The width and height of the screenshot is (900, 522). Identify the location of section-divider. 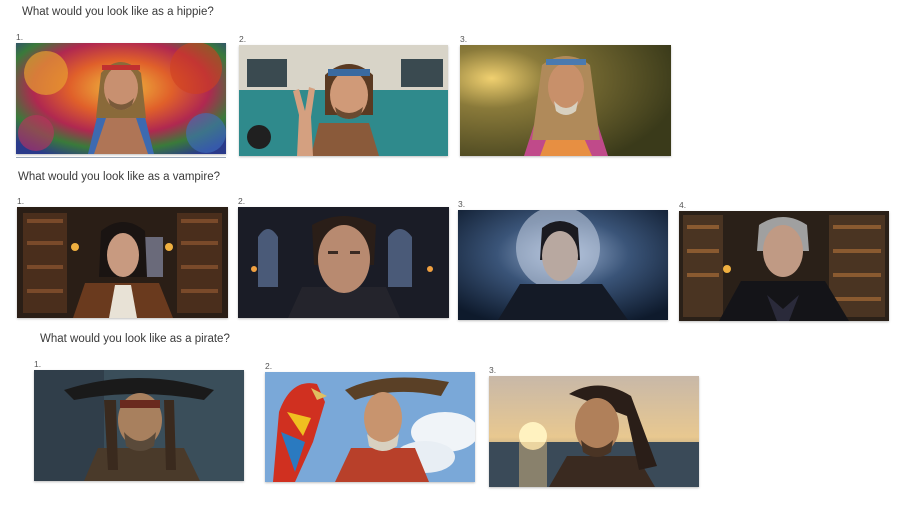
(121, 157).